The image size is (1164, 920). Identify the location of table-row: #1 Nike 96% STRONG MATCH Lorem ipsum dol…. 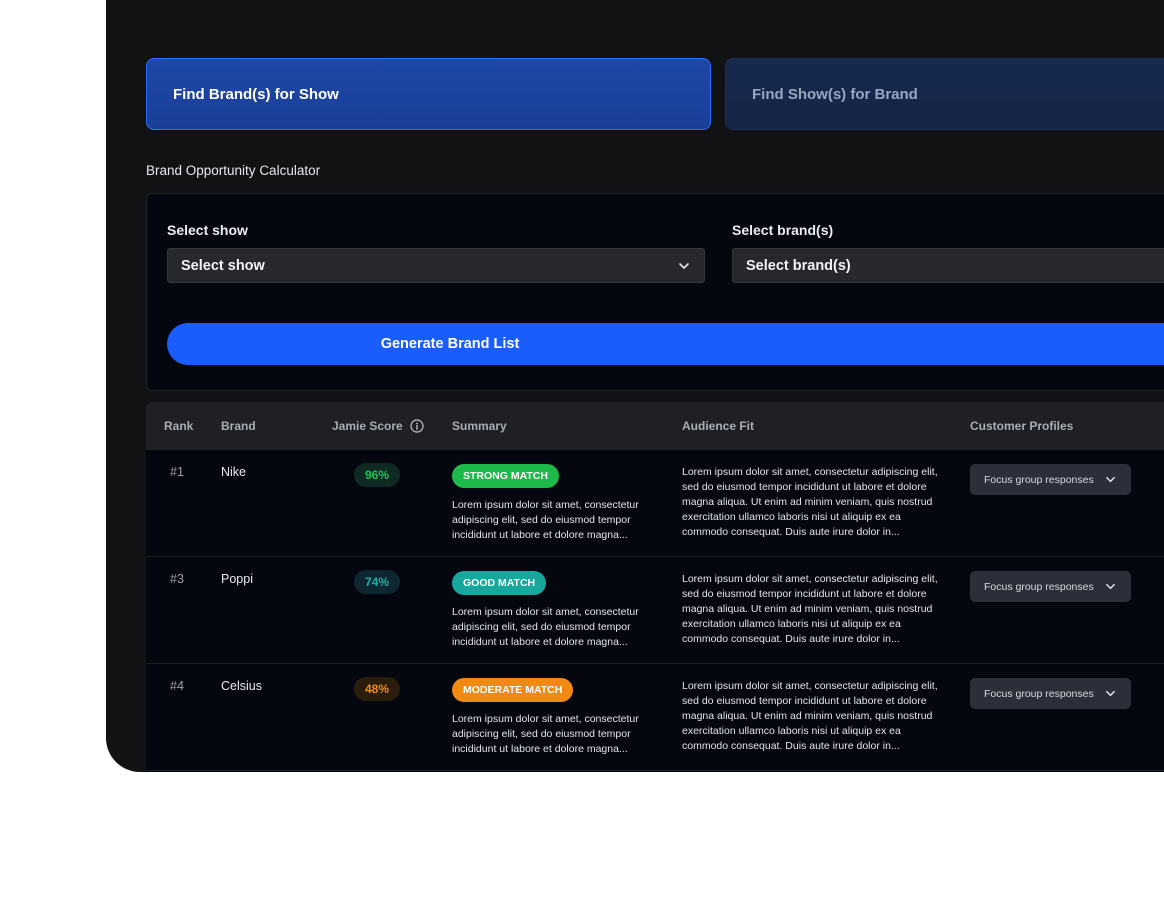
(655, 503).